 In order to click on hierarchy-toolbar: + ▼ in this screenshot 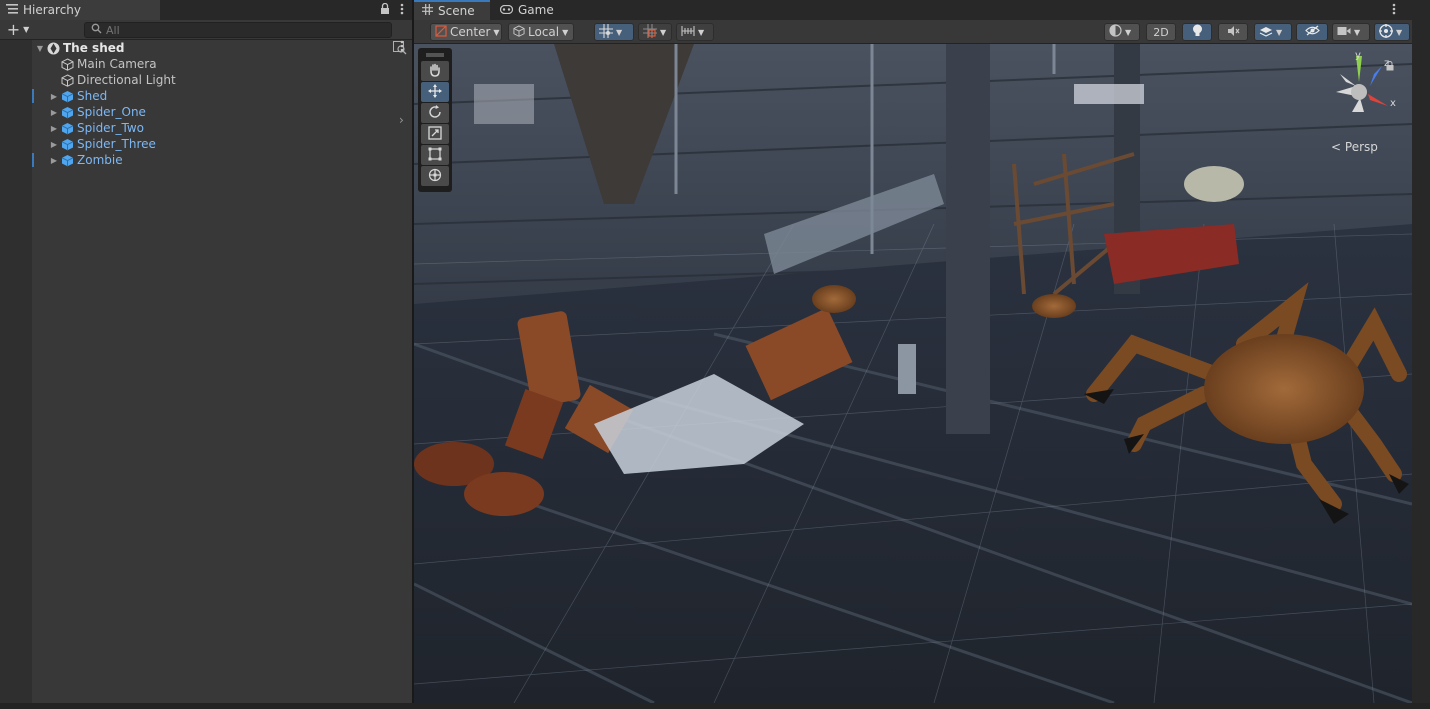, I will do `click(206, 37)`.